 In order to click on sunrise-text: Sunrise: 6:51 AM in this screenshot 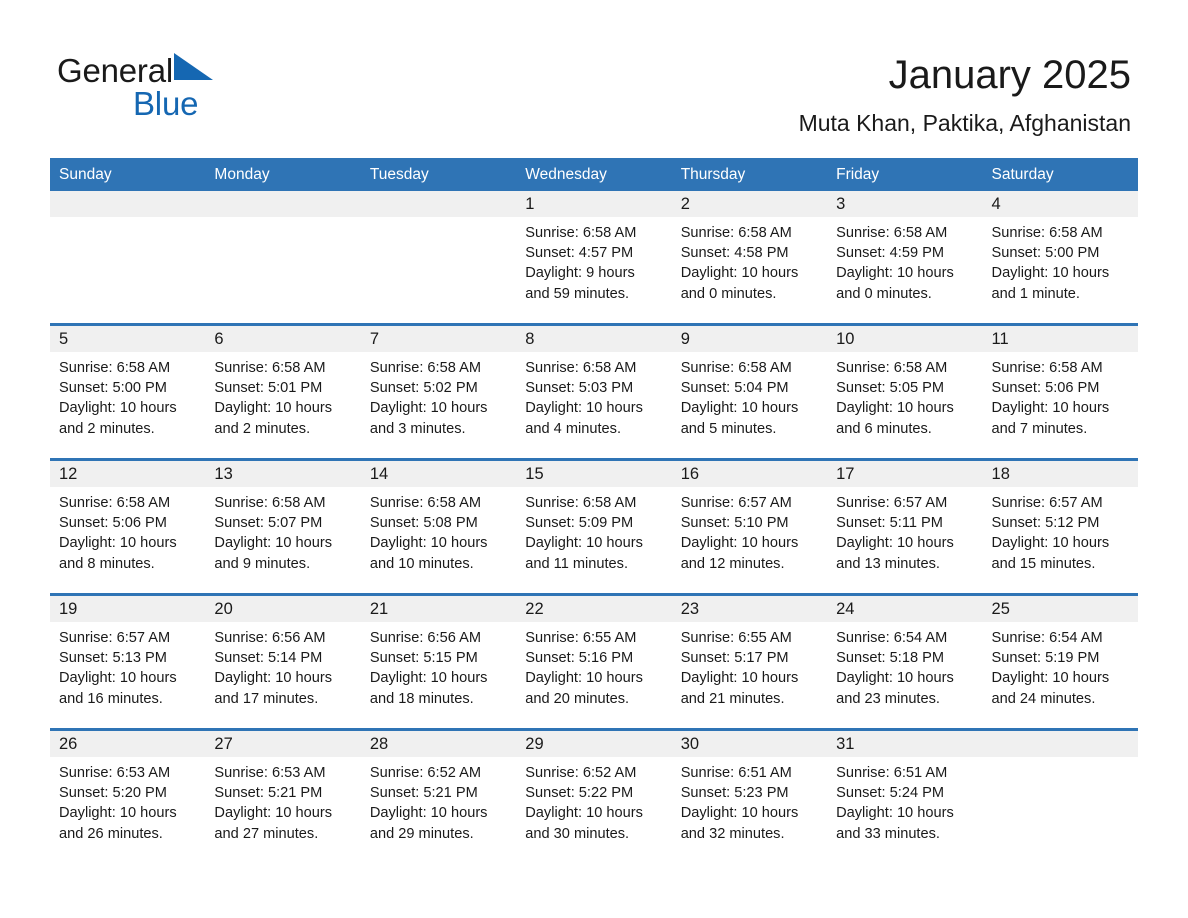, I will do `click(736, 773)`.